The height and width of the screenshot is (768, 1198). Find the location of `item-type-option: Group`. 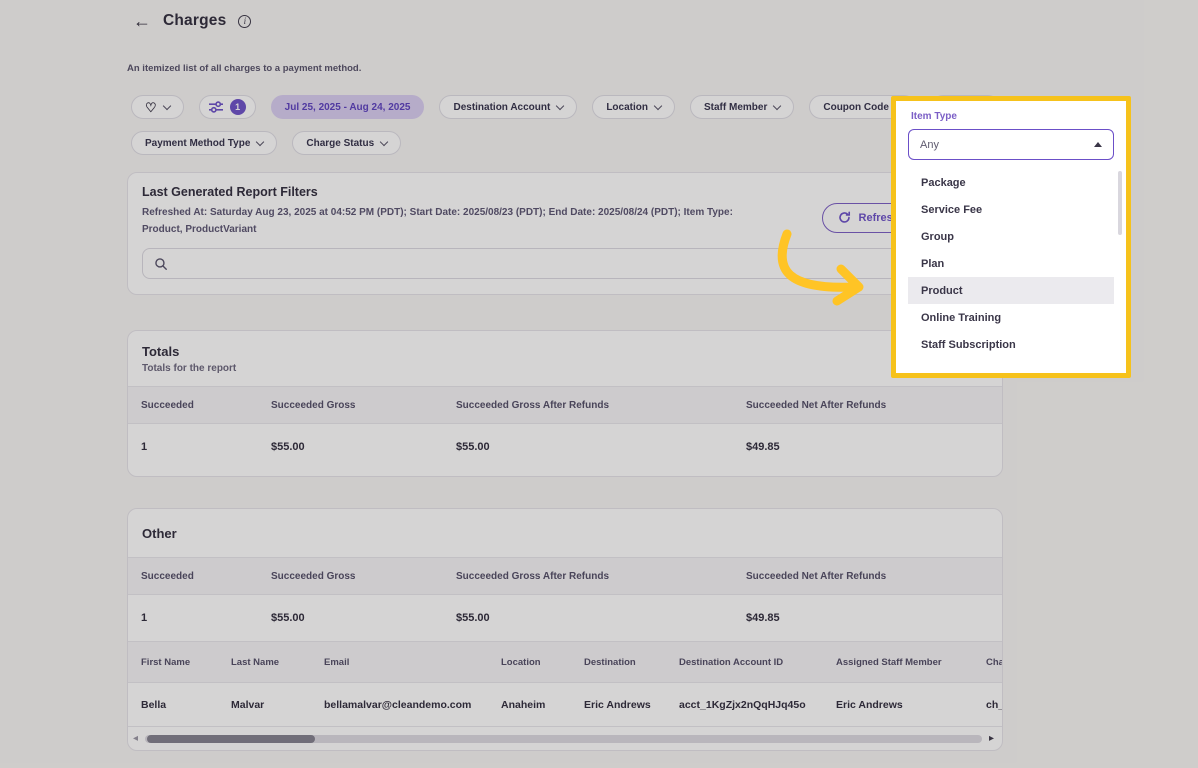

item-type-option: Group is located at coordinates (1011, 236).